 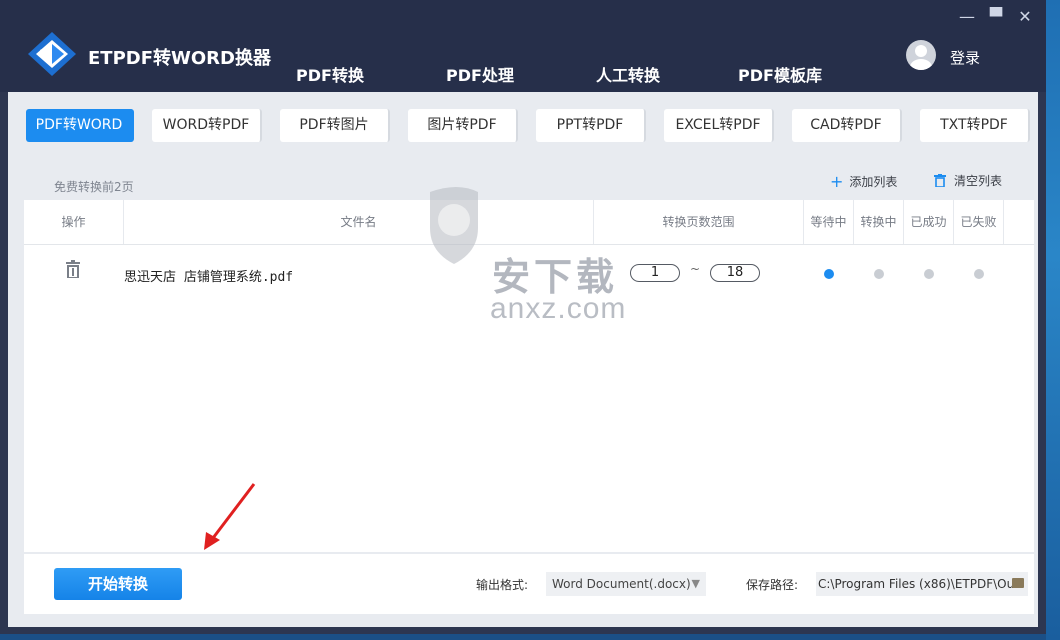 What do you see at coordinates (847, 125) in the screenshot?
I see `type-cad-to-pdf: CAD转PDF` at bounding box center [847, 125].